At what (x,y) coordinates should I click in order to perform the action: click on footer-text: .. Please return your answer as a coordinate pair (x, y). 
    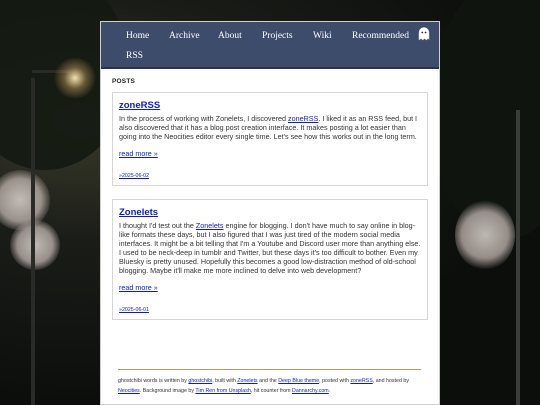
    Looking at the image, I should click on (329, 391).